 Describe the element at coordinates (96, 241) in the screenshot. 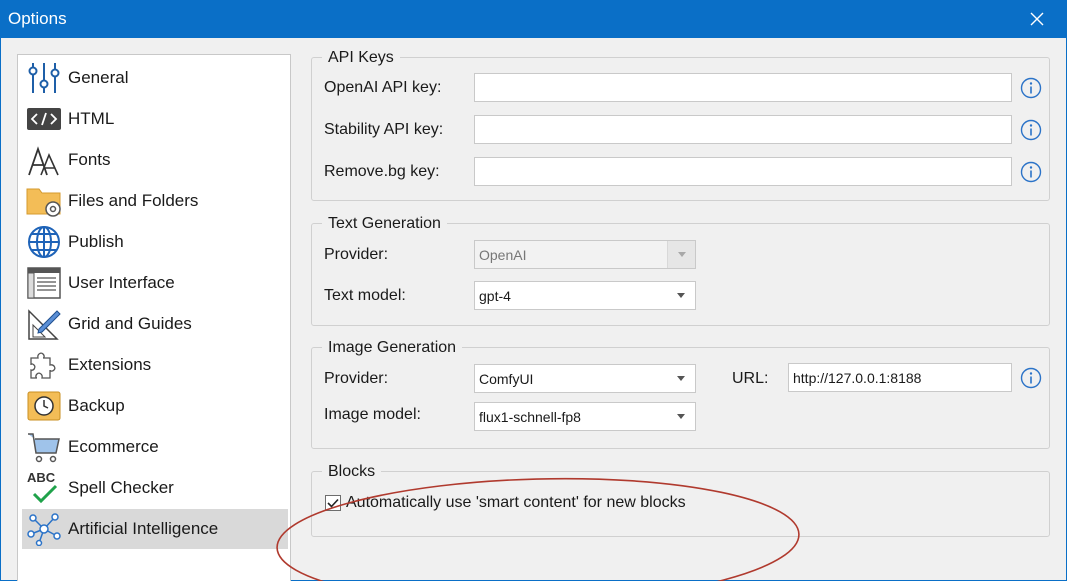

I see `sidebar-item-label: Publish` at that location.